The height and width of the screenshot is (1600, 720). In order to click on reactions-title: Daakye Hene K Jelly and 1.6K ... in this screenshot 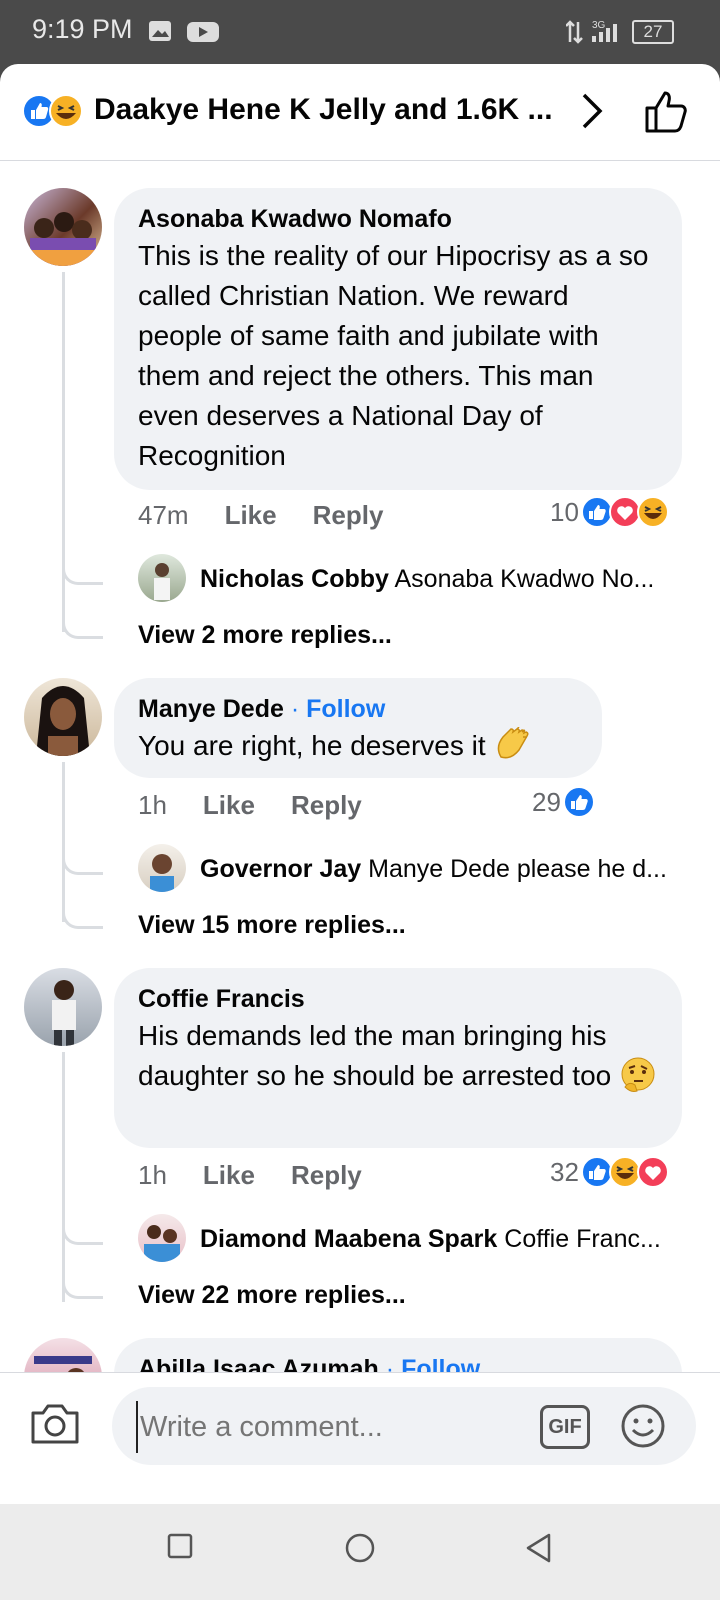, I will do `click(323, 110)`.